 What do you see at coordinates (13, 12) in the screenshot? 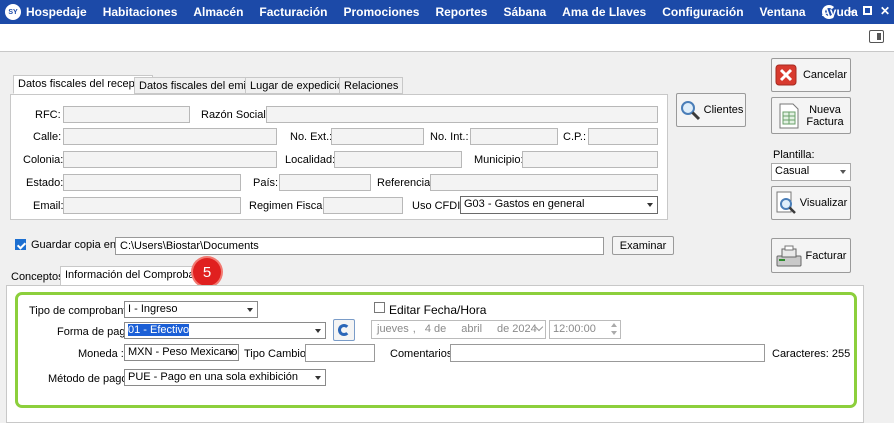
I see `app-logo: SY` at bounding box center [13, 12].